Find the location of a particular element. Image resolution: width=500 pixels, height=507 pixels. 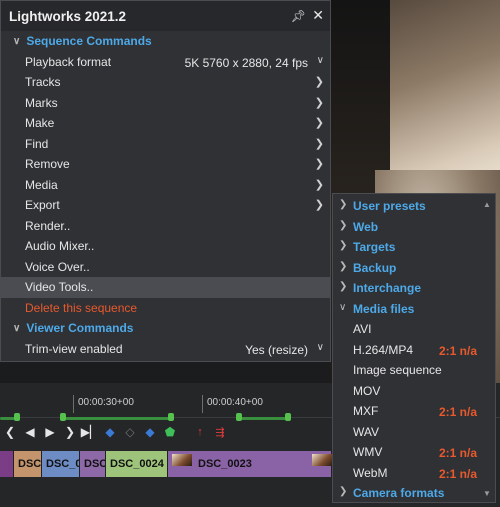

clip-label: DSC_ is located at coordinates (30, 464).